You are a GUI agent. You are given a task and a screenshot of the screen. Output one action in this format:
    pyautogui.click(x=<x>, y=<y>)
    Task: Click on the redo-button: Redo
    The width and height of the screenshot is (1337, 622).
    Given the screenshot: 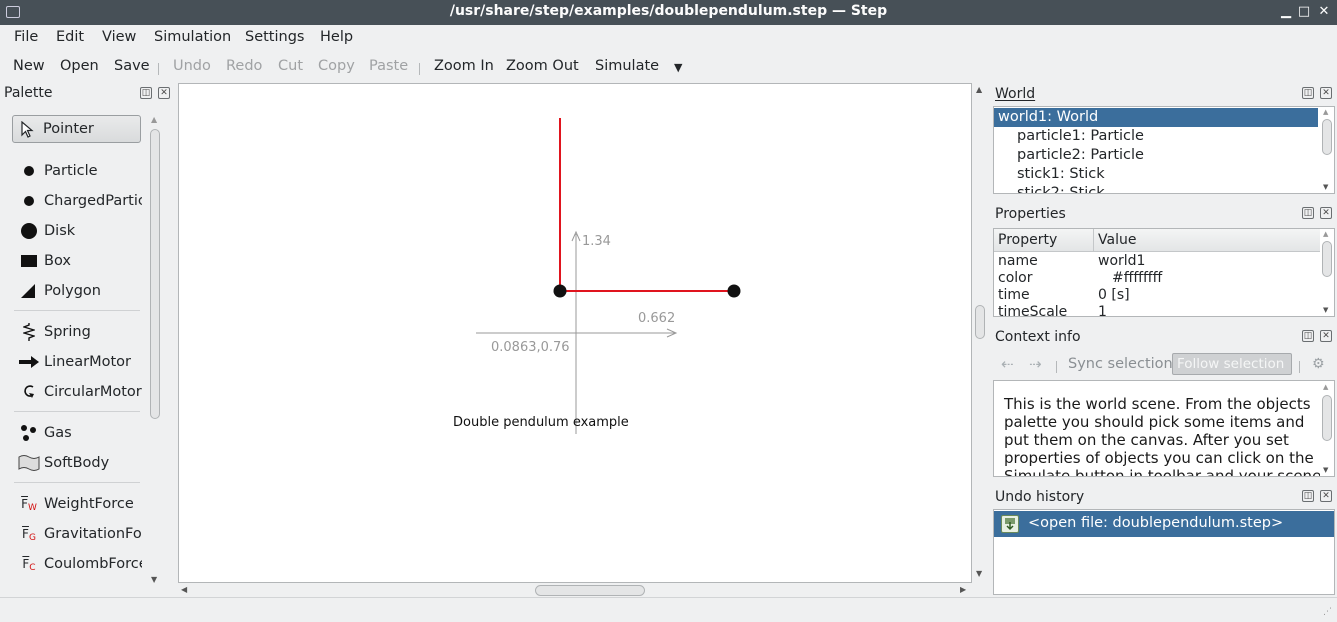 What is the action you would take?
    pyautogui.click(x=244, y=66)
    